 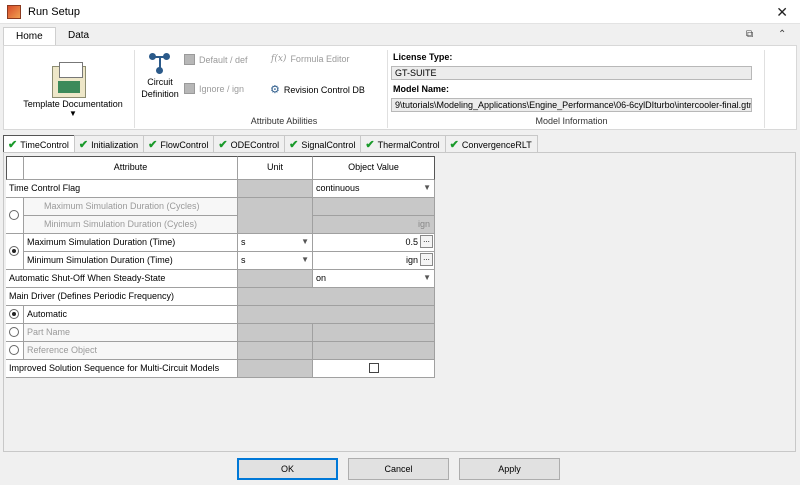 What do you see at coordinates (160, 88) in the screenshot?
I see `circuit-definition-button: Circuit Definition` at bounding box center [160, 88].